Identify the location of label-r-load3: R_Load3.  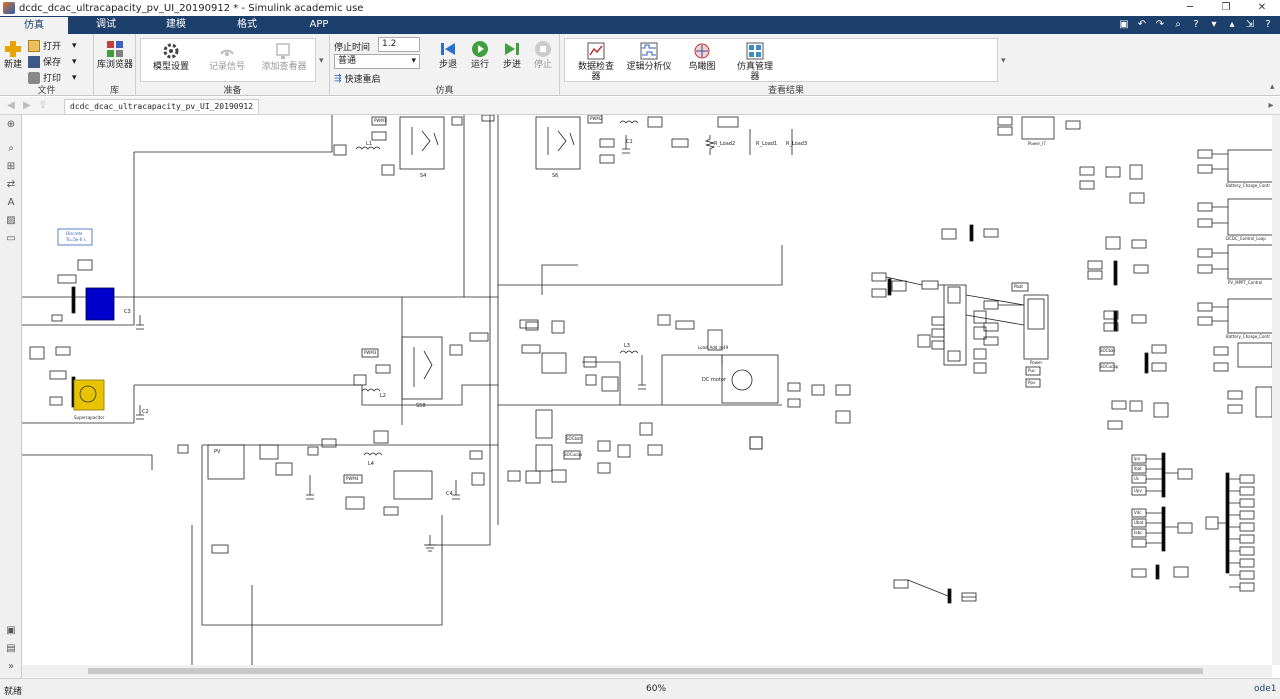
(797, 144).